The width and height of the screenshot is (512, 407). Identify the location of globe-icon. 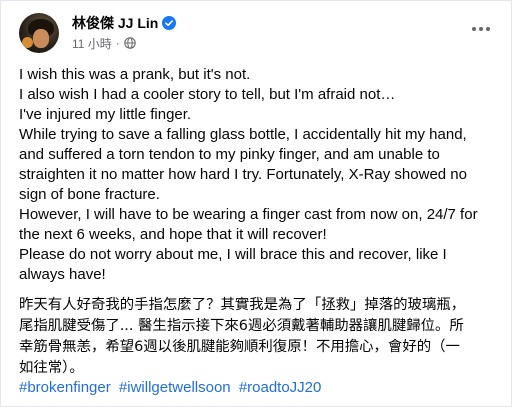
(130, 43).